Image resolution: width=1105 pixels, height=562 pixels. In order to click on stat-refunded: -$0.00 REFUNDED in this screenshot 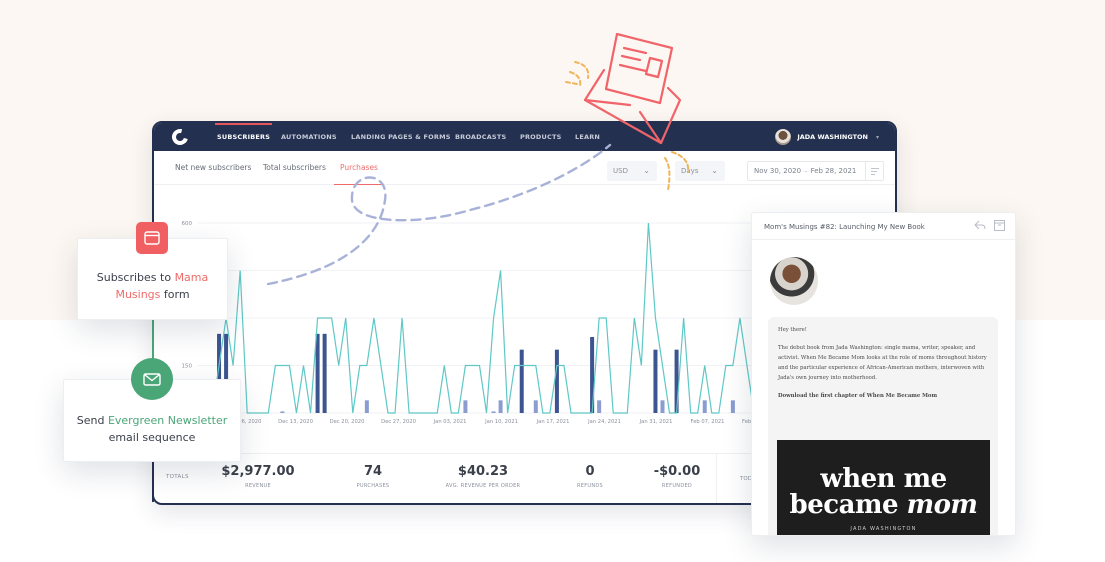, I will do `click(677, 476)`.